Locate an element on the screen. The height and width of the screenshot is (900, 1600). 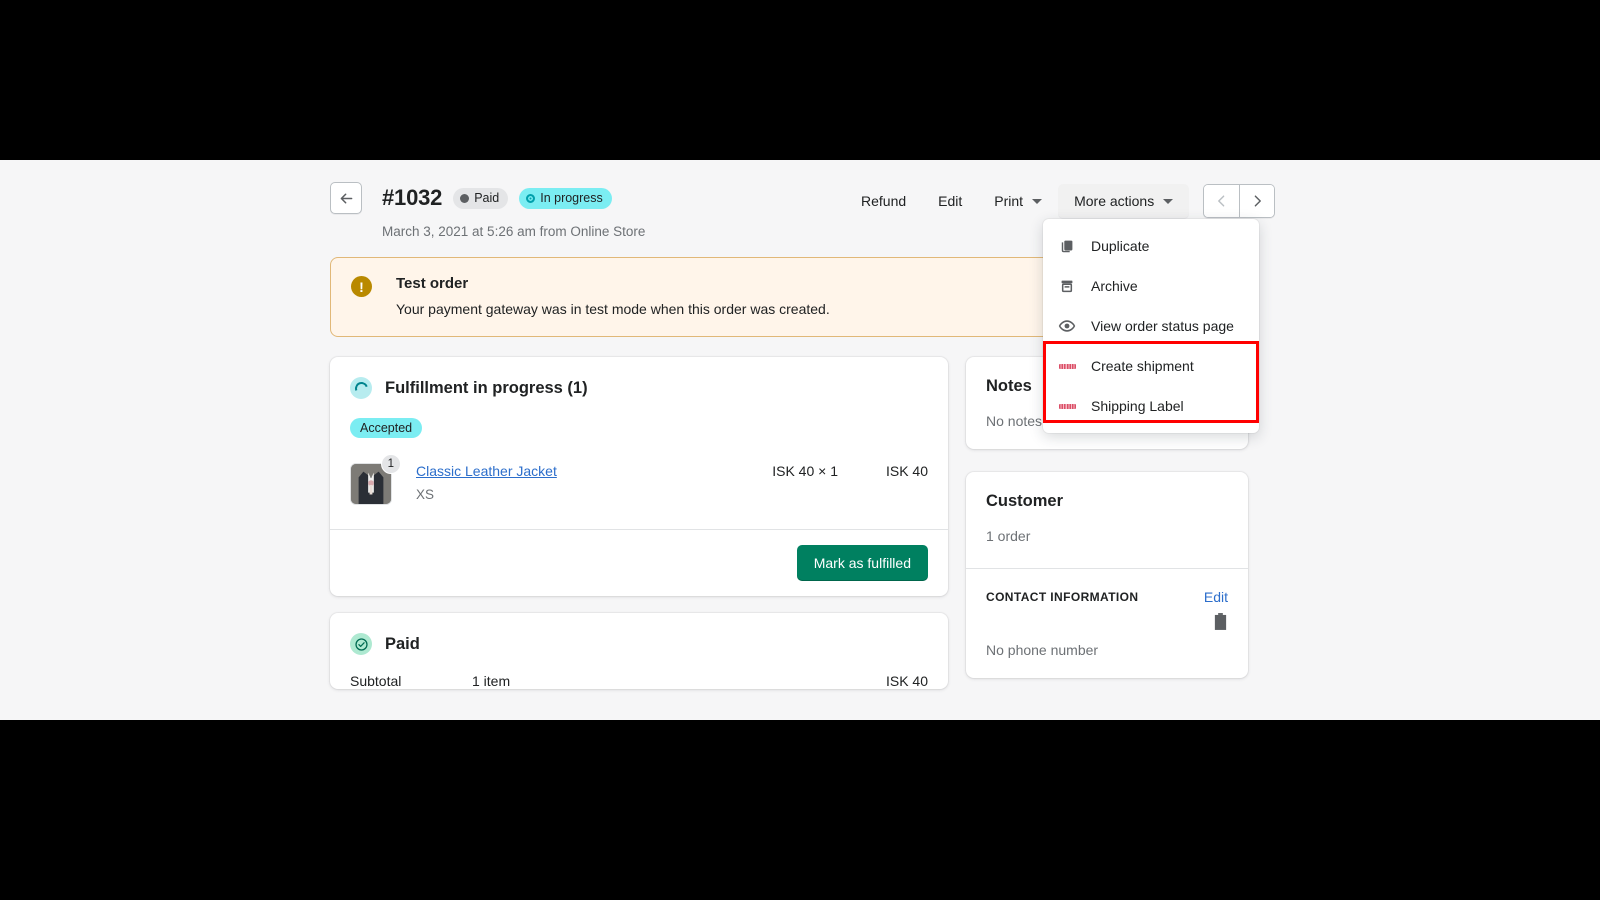
fulfillment-status-chip: Accepted is located at coordinates (386, 428).